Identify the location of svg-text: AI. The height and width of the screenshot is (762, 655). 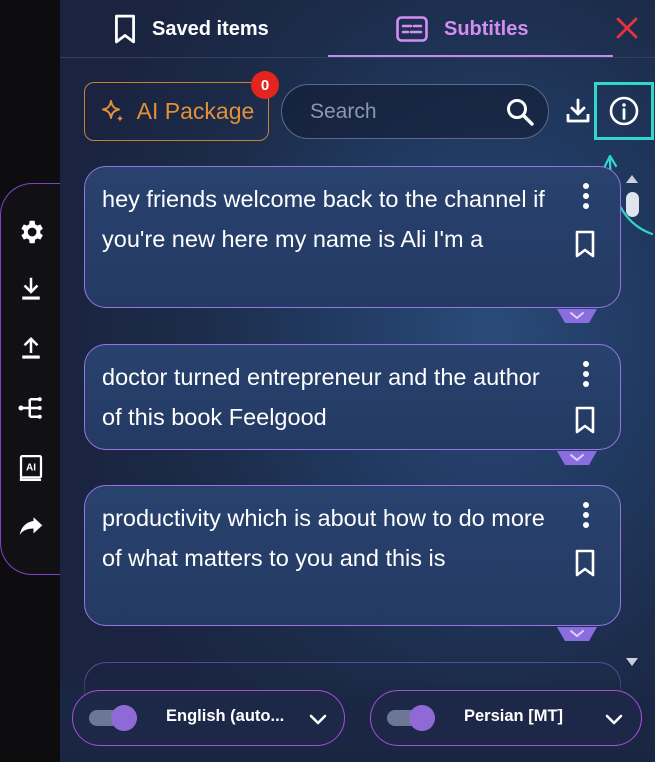
(31, 468).